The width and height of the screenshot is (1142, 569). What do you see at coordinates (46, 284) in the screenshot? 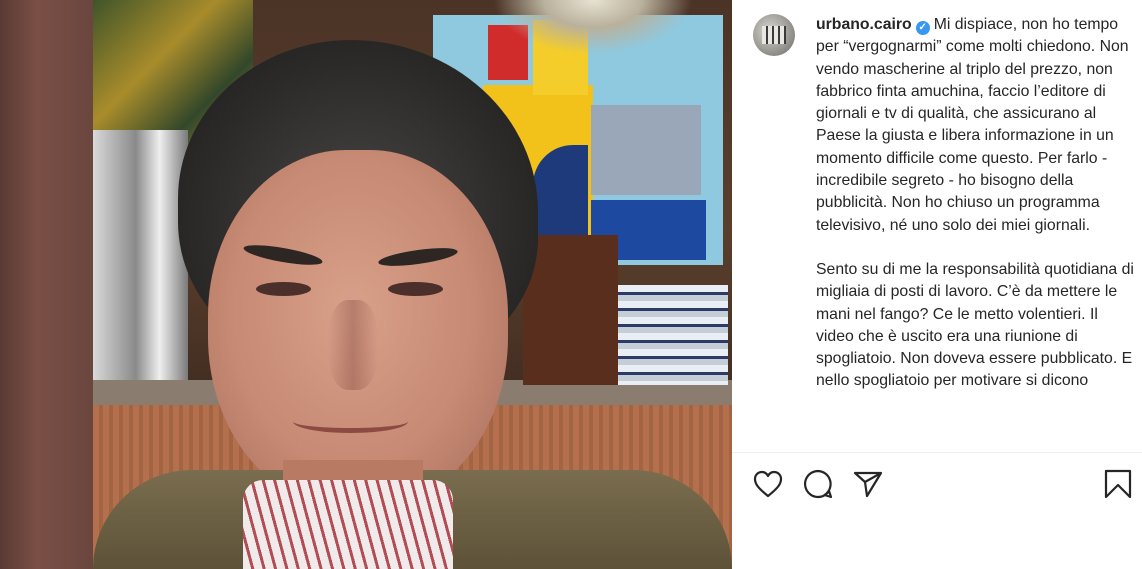
I see `backdrop-strip` at bounding box center [46, 284].